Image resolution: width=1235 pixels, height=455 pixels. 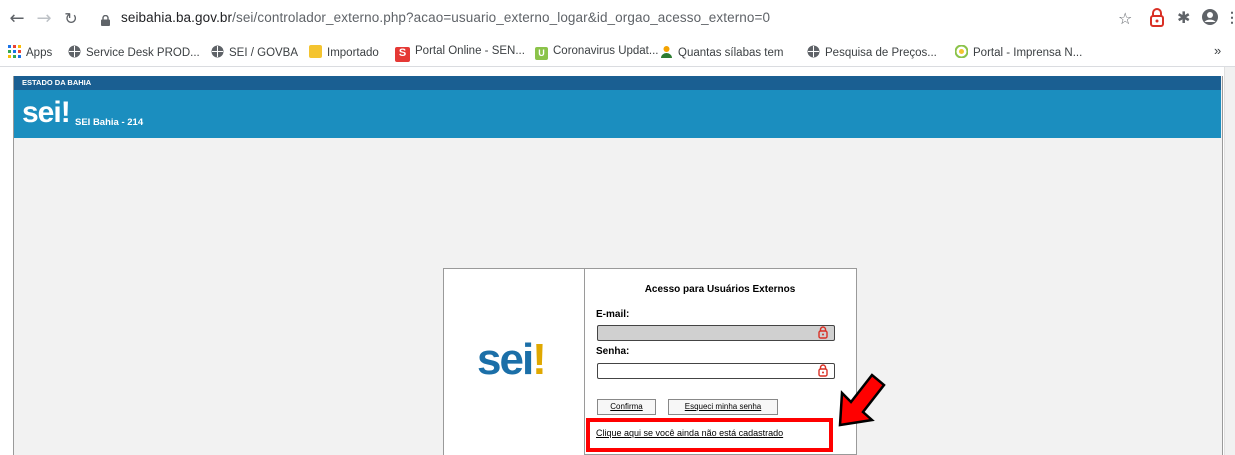 I want to click on extensions-puzzle-icon: ✱, so click(x=1183, y=17).